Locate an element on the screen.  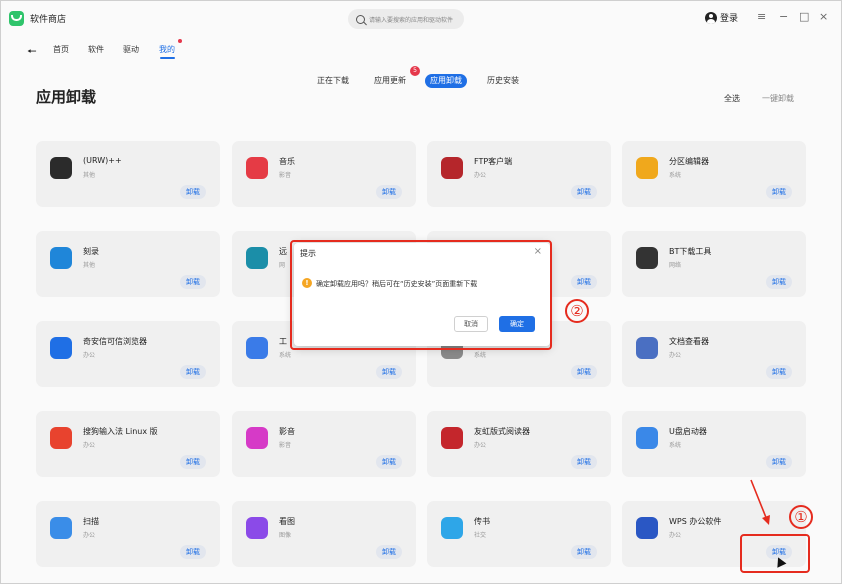
nav-software: 软件 is located at coordinates (96, 49).